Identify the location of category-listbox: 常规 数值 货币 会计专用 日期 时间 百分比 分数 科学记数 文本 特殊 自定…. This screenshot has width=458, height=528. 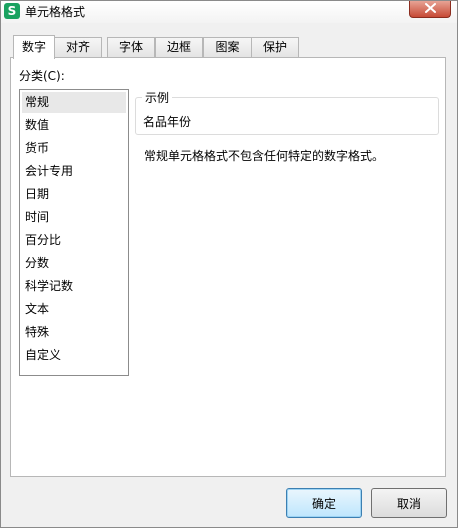
(74, 232).